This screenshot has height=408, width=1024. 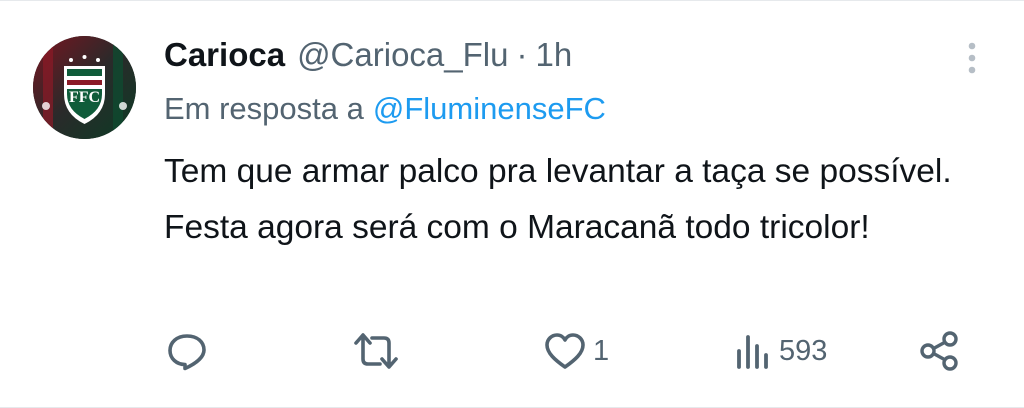 I want to click on views-icon, so click(x=752, y=352).